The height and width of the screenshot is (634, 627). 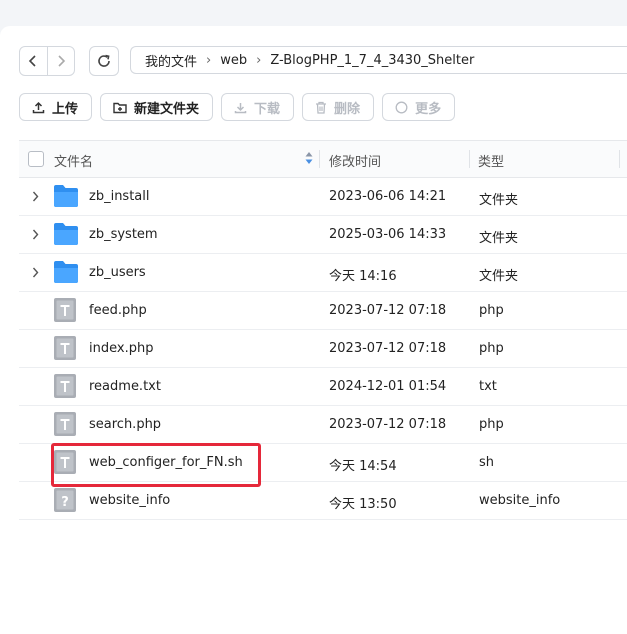 I want to click on chevron-left-icon, so click(x=32, y=61).